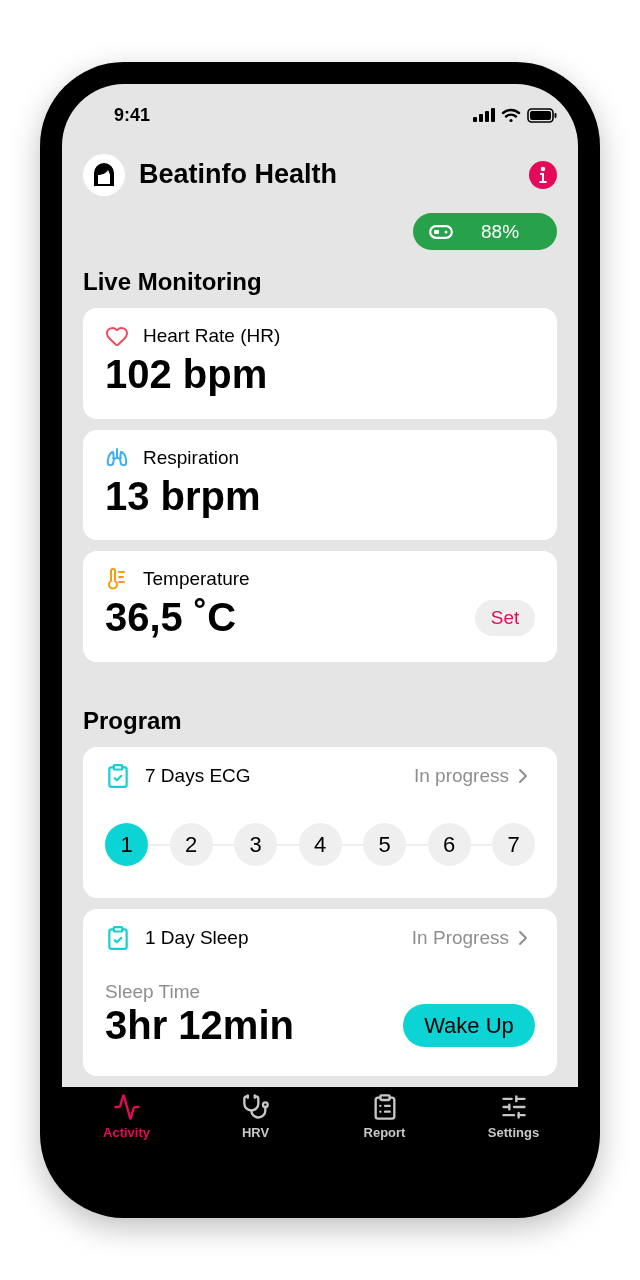 The height and width of the screenshot is (1280, 640). What do you see at coordinates (511, 115) in the screenshot?
I see `wifi-icon` at bounding box center [511, 115].